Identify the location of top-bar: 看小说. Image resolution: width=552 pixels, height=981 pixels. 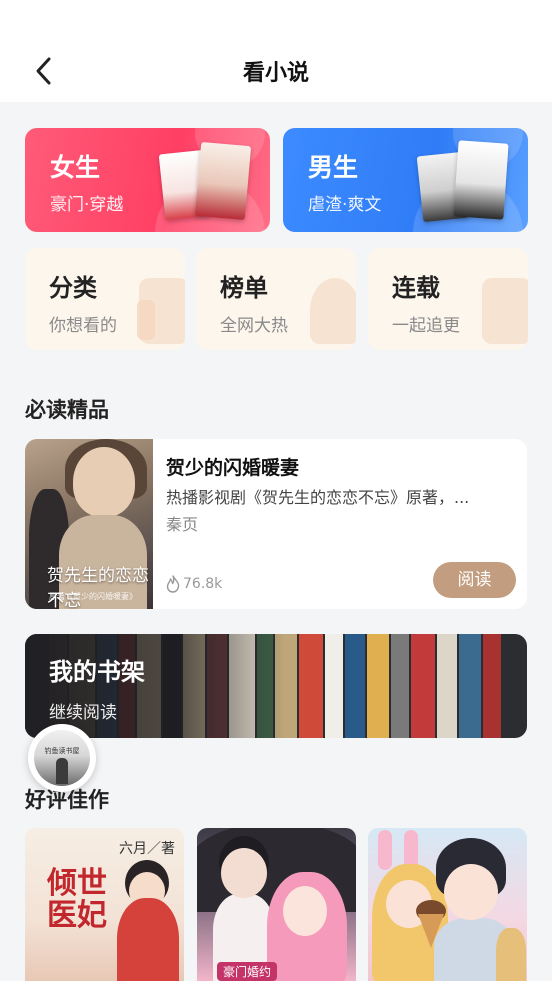
(276, 51).